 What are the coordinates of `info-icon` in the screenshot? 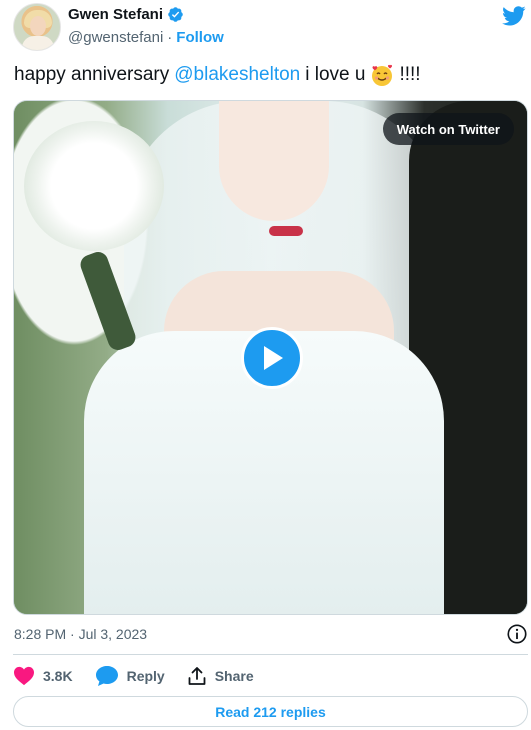 It's located at (517, 634).